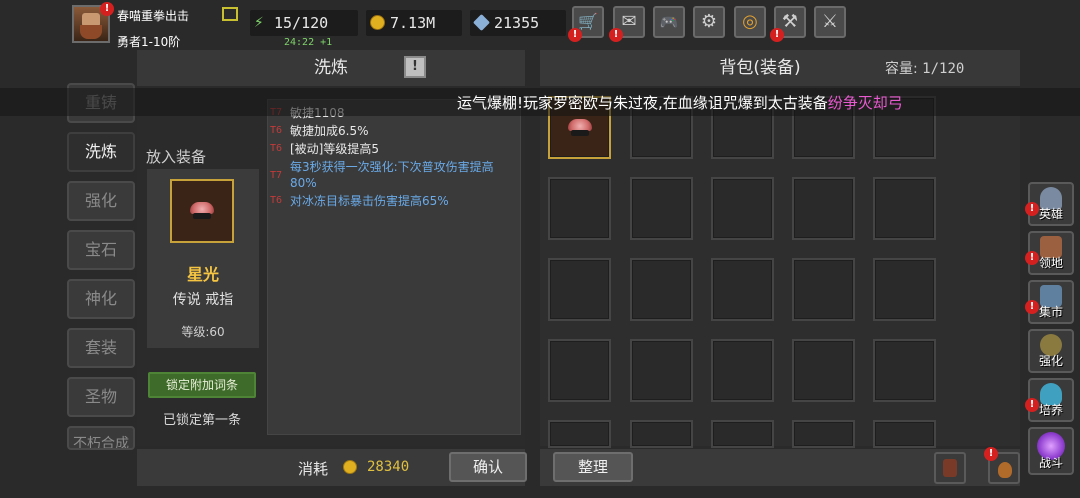  What do you see at coordinates (203, 332) in the screenshot?
I see `item-level: 等级:60` at bounding box center [203, 332].